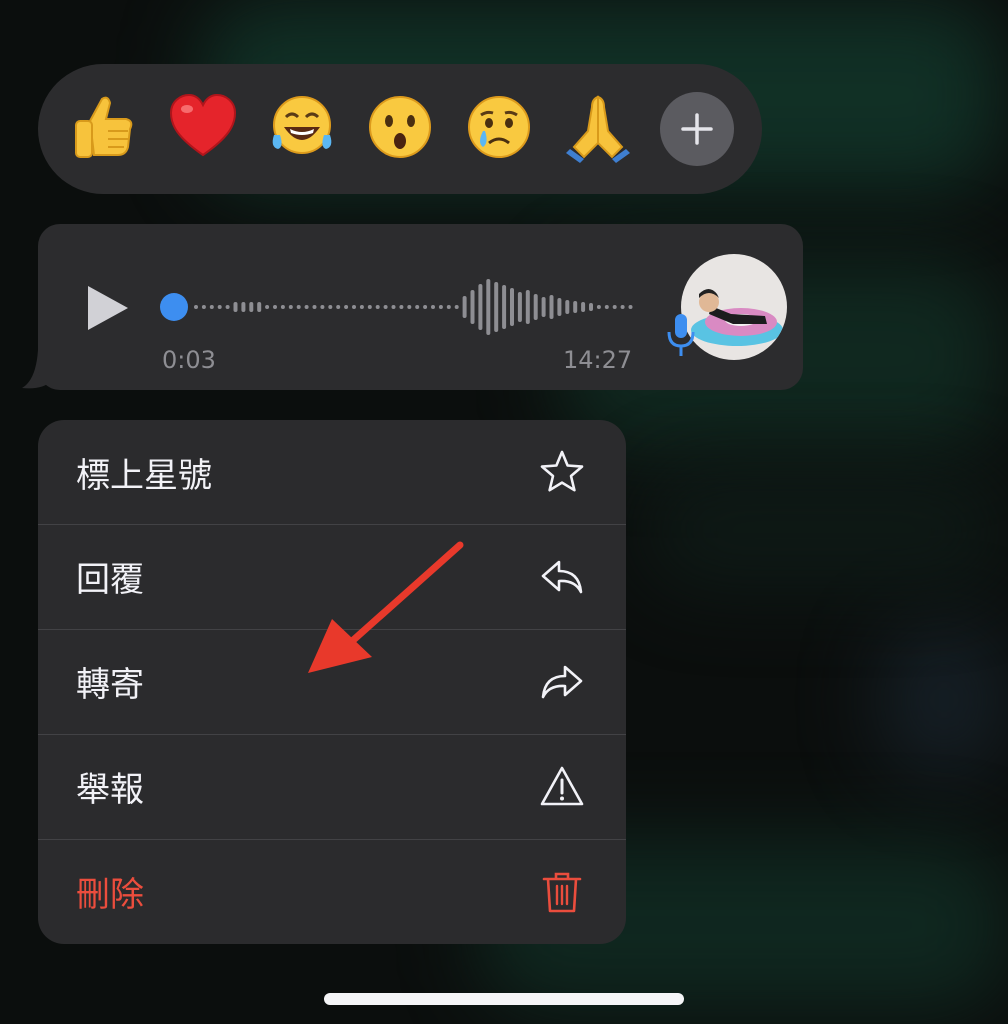  I want to click on avatar, so click(734, 307).